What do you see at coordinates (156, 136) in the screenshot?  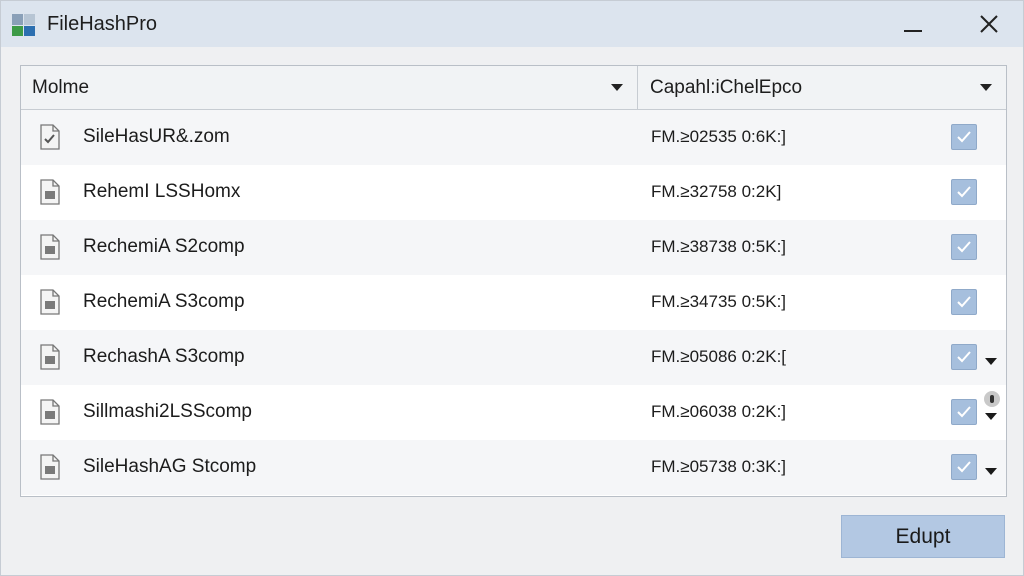 I see `file-name: SileHasUR&.zom` at bounding box center [156, 136].